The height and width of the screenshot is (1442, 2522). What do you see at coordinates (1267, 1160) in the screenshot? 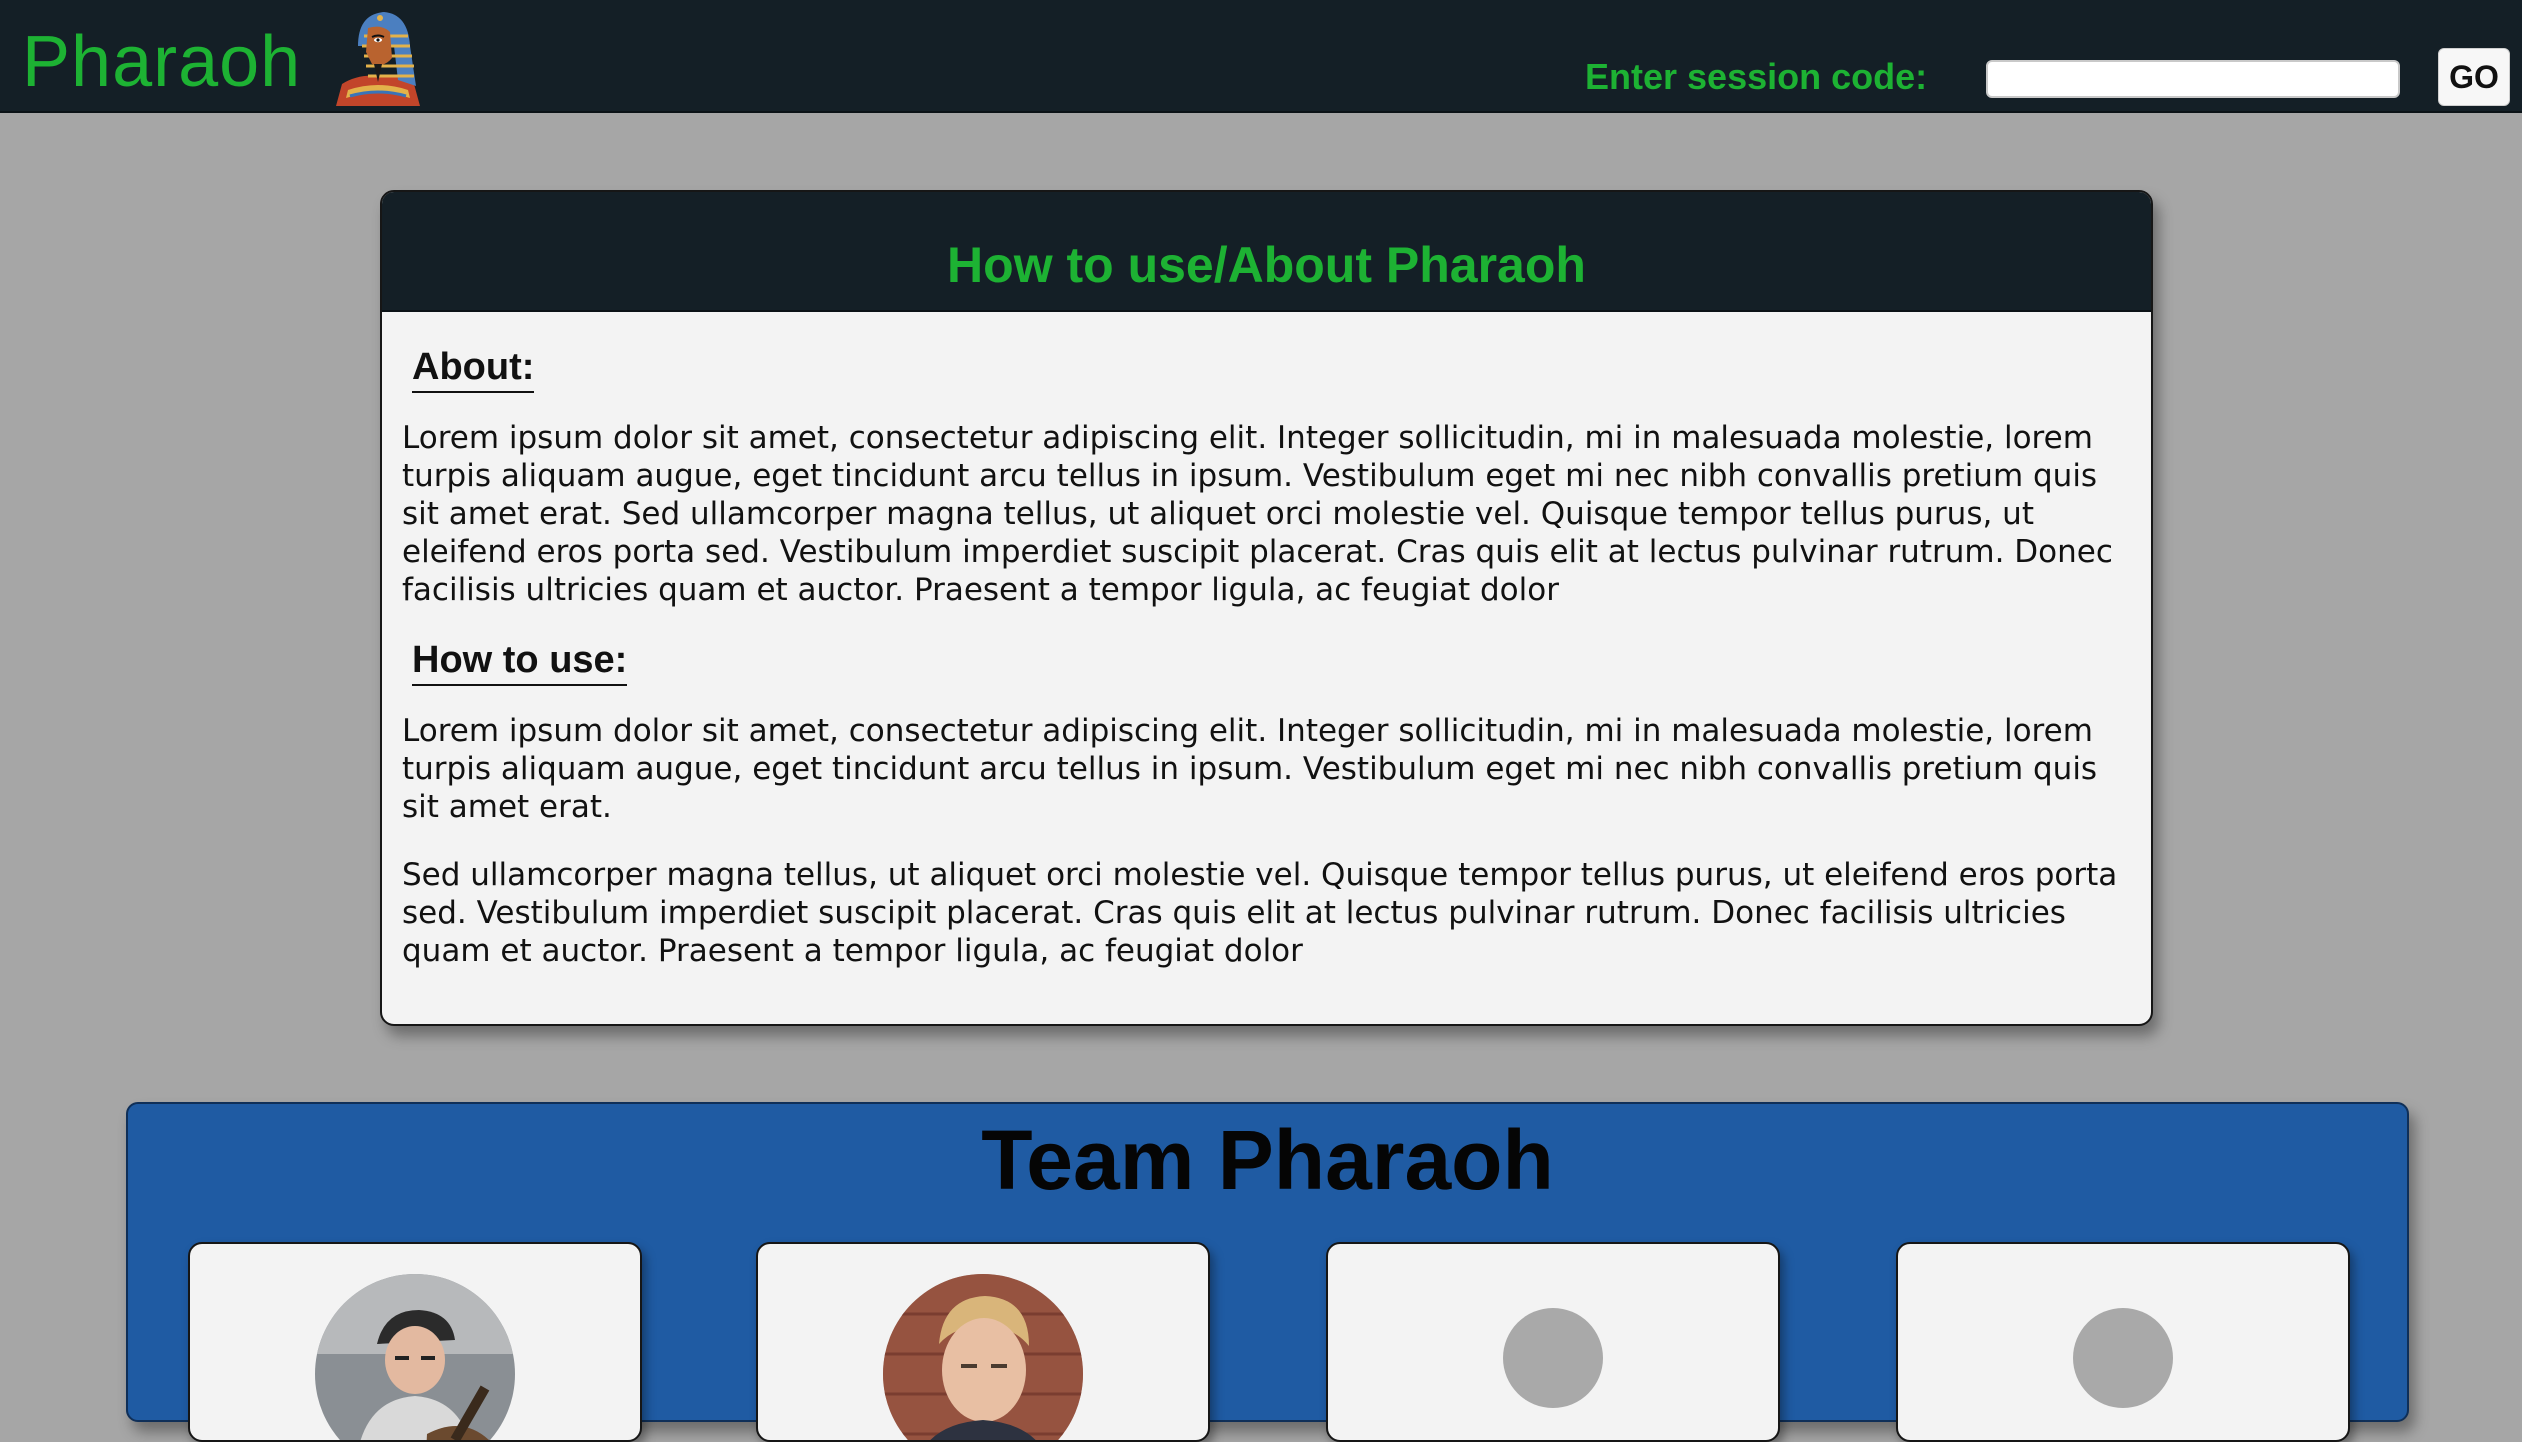
I see `team-title: Team Pharaoh` at bounding box center [1267, 1160].